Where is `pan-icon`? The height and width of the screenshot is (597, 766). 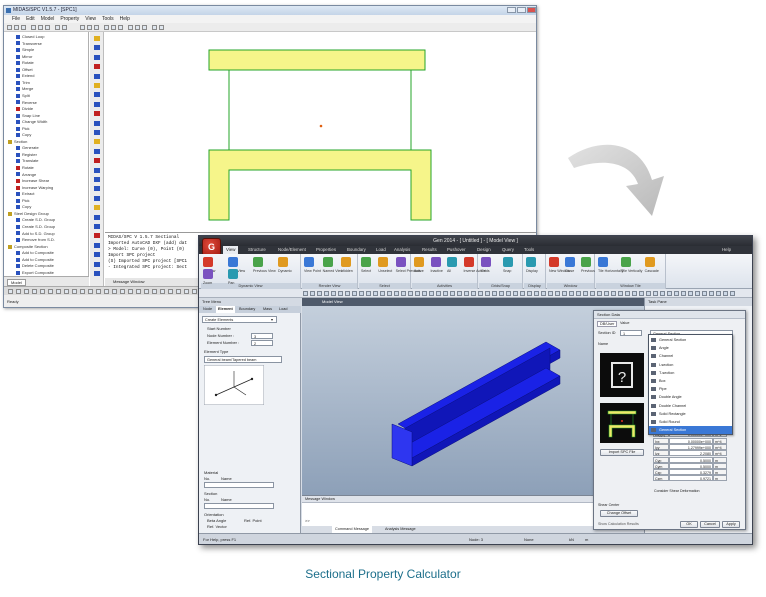
pan-icon is located at coordinates (96, 27).